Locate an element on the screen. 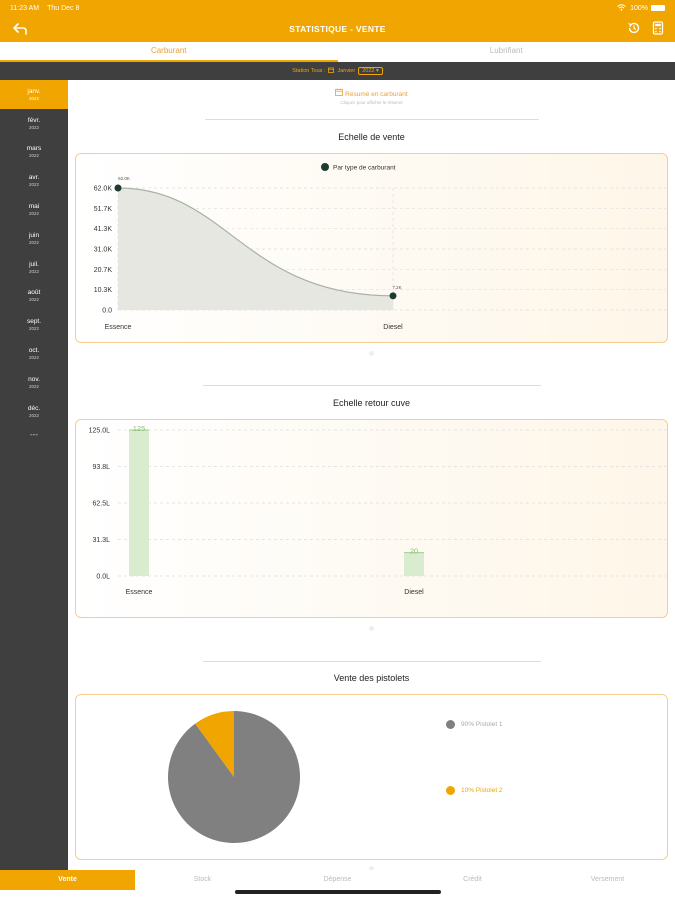  y-tick-label: 41.3K is located at coordinates (103, 229).